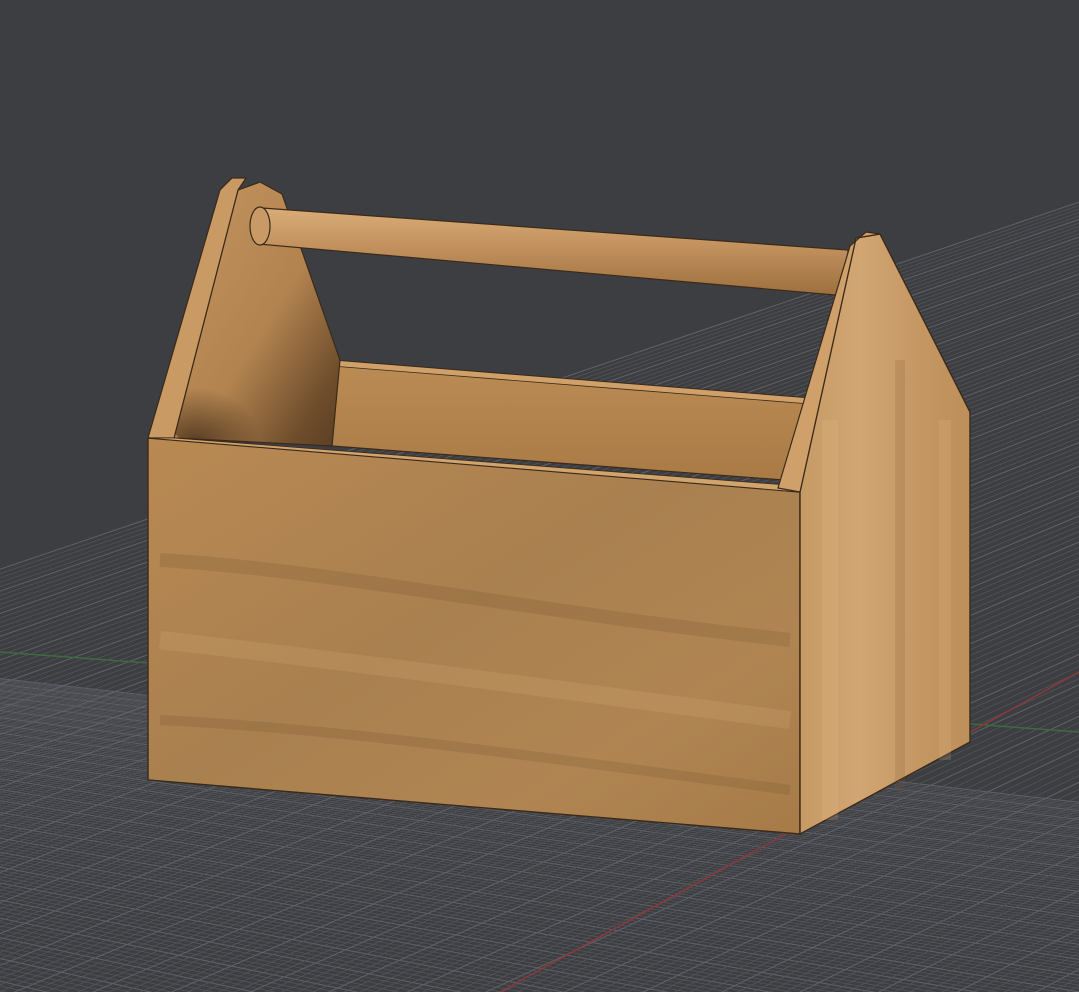 The height and width of the screenshot is (992, 1079). I want to click on dowel-end-cap, so click(260, 226).